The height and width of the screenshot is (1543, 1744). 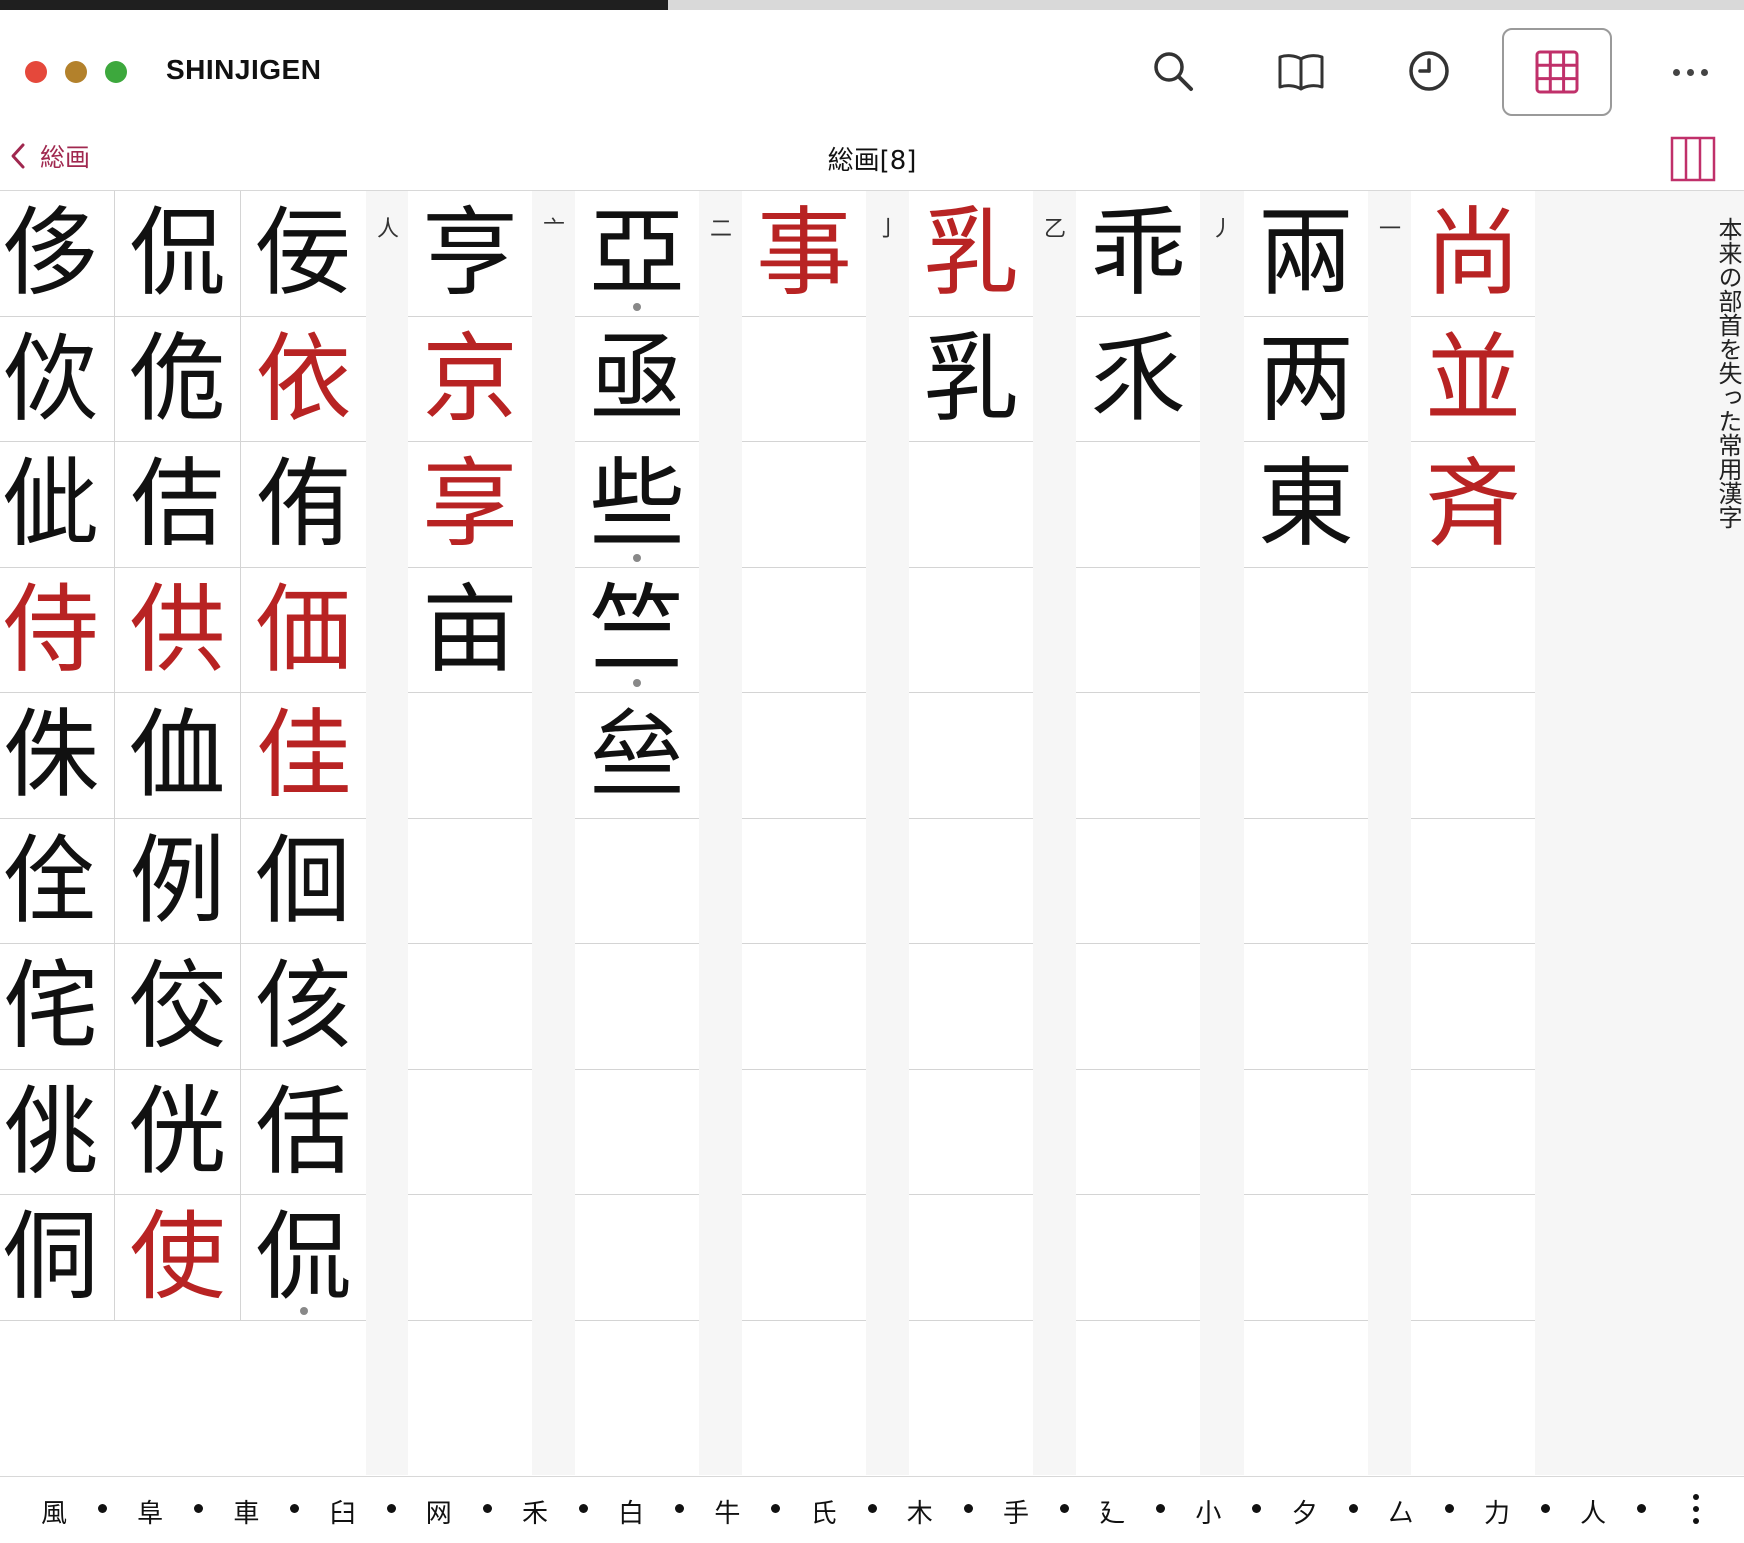 I want to click on kanji-column: 兩两東, so click(x=1306, y=833).